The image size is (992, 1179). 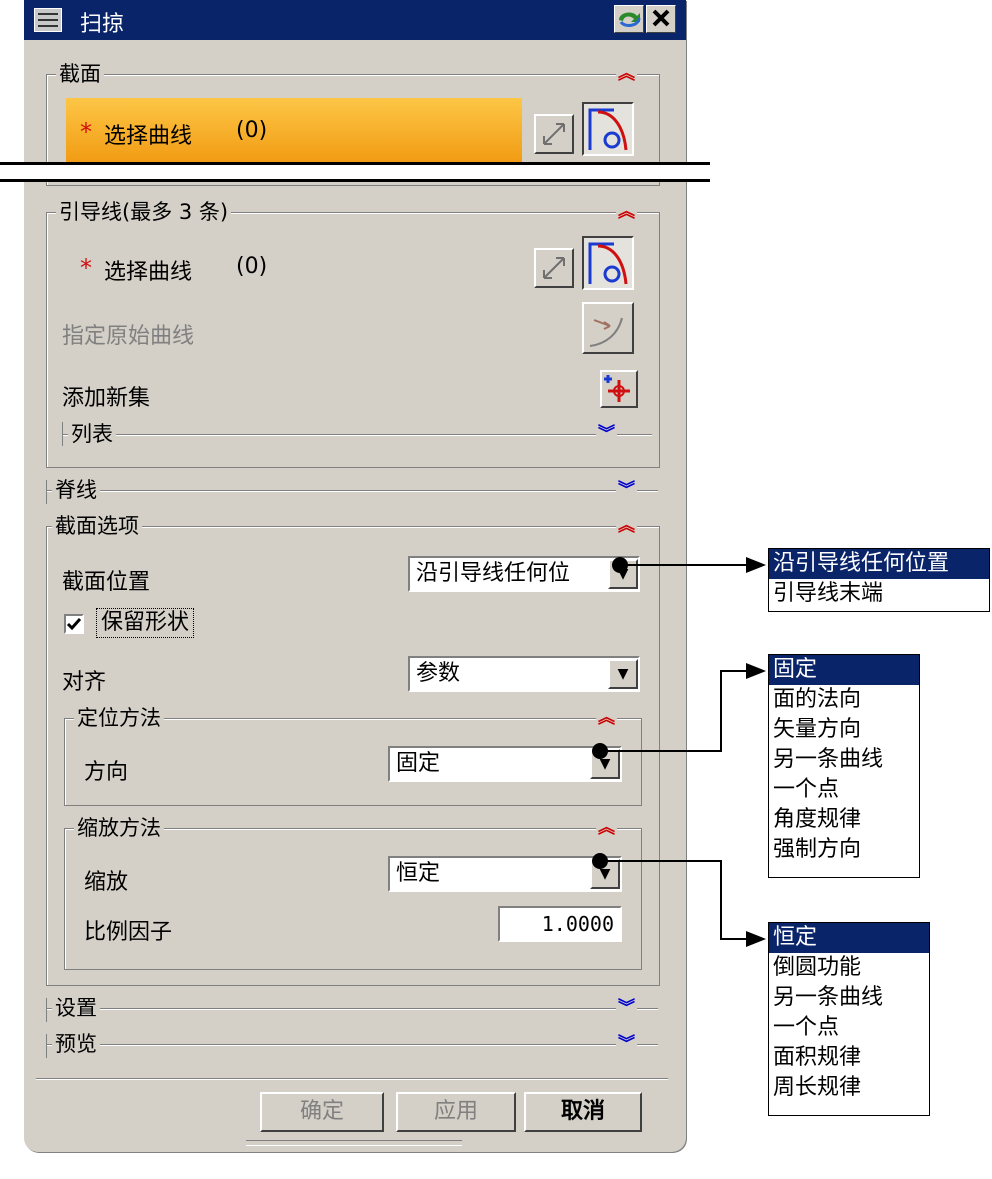 What do you see at coordinates (92, 434) in the screenshot?
I see `list-group-label: 列表` at bounding box center [92, 434].